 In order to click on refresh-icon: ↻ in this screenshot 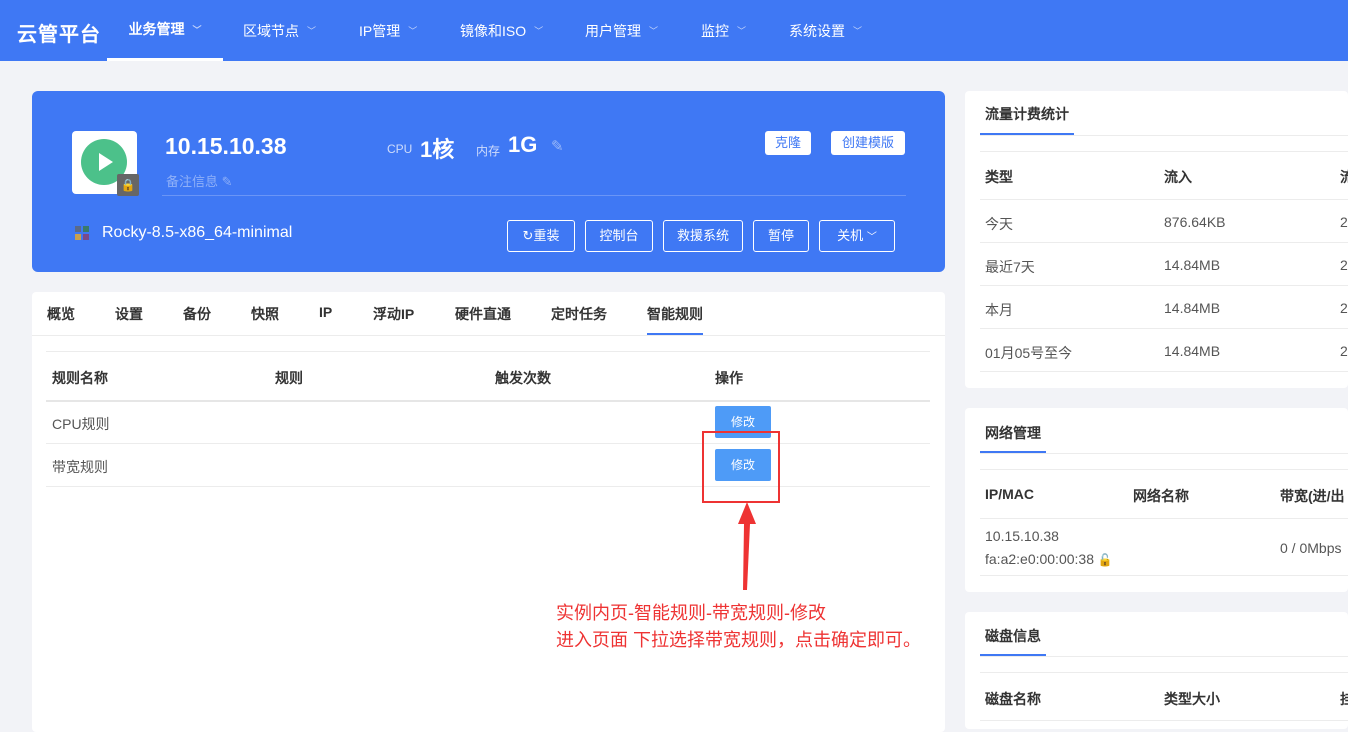, I will do `click(528, 235)`.